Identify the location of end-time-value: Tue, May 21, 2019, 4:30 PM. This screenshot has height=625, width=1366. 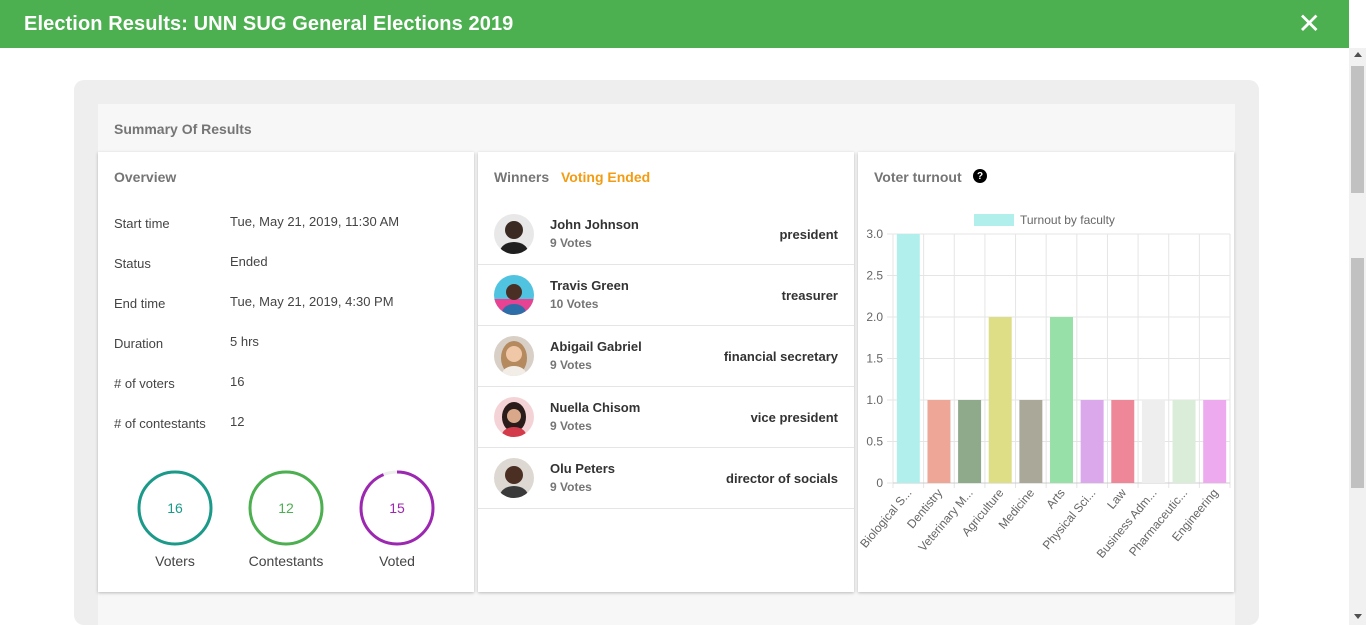
(312, 301).